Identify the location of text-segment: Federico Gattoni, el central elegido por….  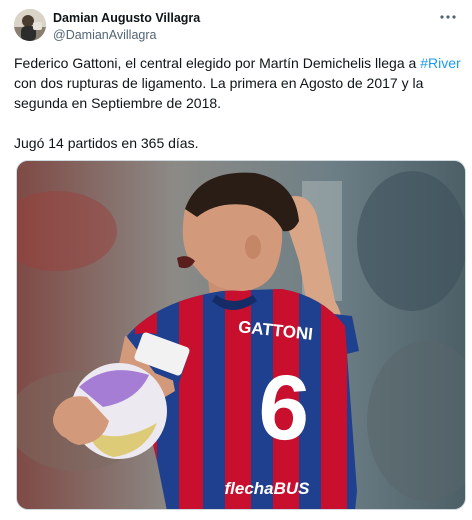
(217, 63).